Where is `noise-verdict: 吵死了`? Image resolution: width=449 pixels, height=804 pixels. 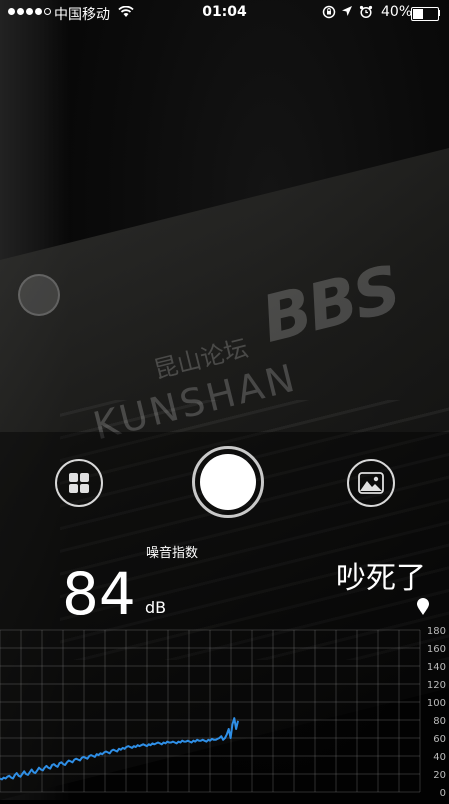
noise-verdict: 吵死了 is located at coordinates (381, 578).